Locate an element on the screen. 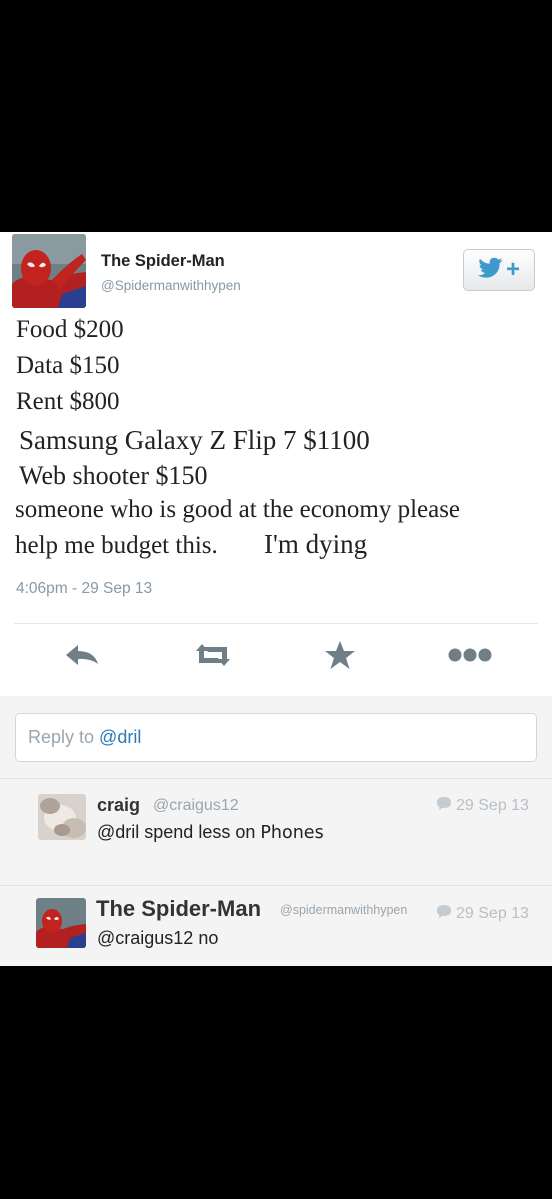 This screenshot has width=552, height=1199. more-icon is located at coordinates (470, 655).